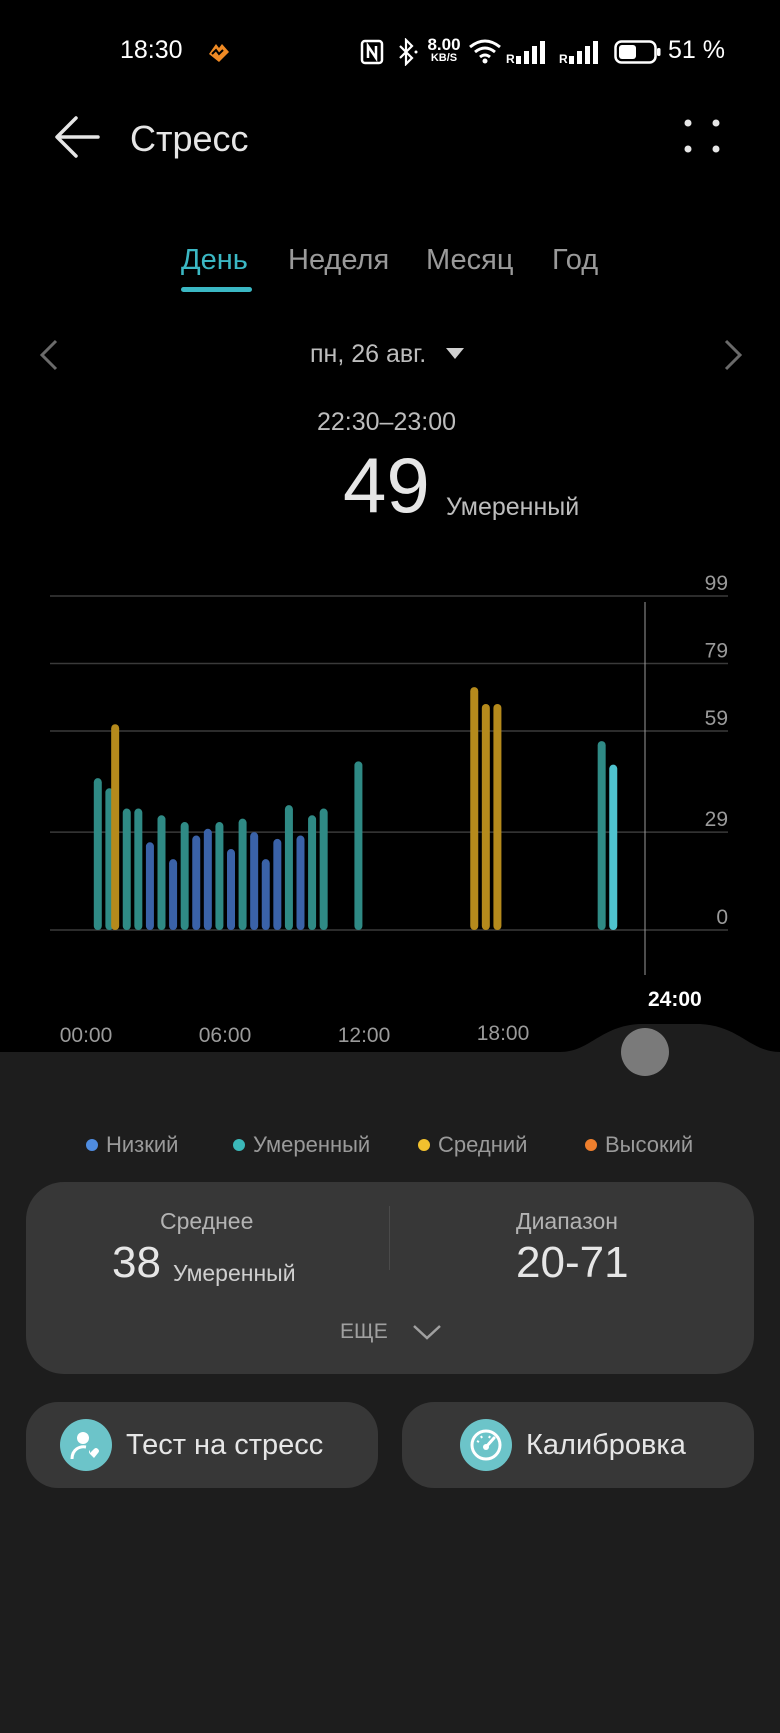  Describe the element at coordinates (649, 1144) in the screenshot. I see `legend-label: Высокий` at that location.